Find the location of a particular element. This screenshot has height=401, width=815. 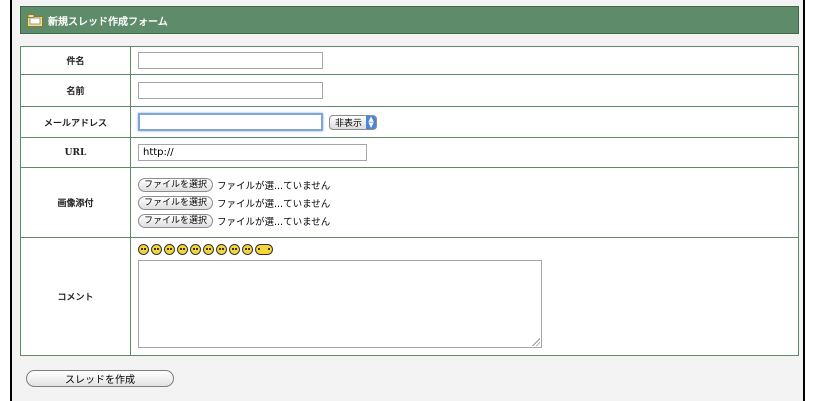

laugh-face-icon is located at coordinates (221, 249).